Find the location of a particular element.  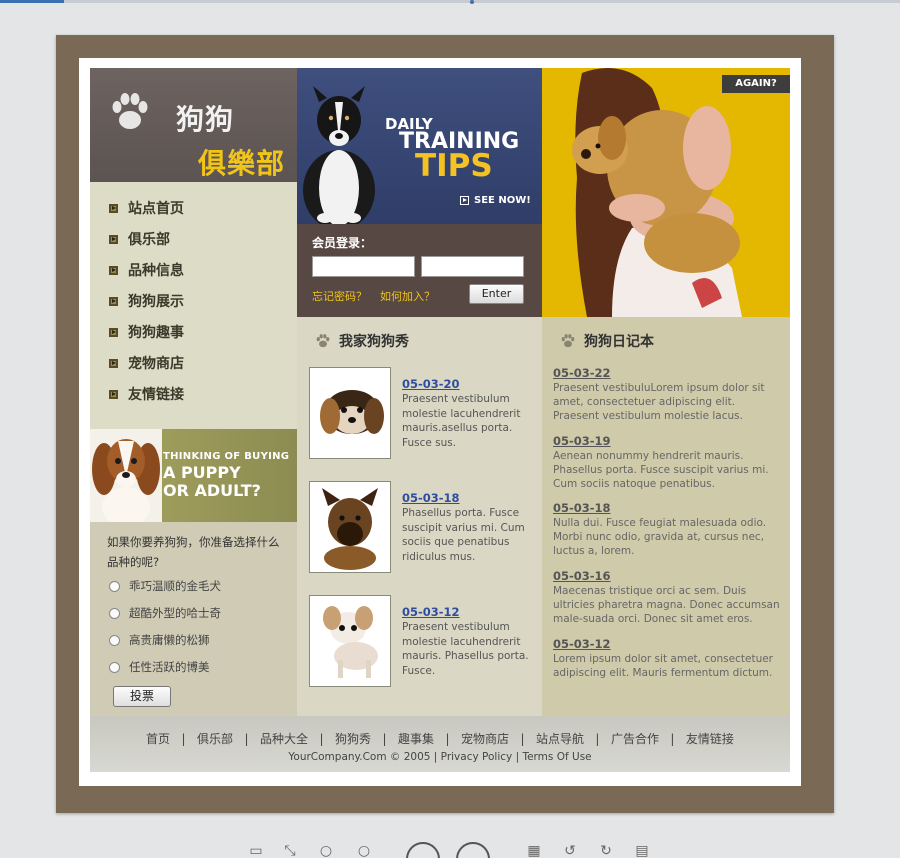

zoom-out-icon: ○ is located at coordinates (364, 850).